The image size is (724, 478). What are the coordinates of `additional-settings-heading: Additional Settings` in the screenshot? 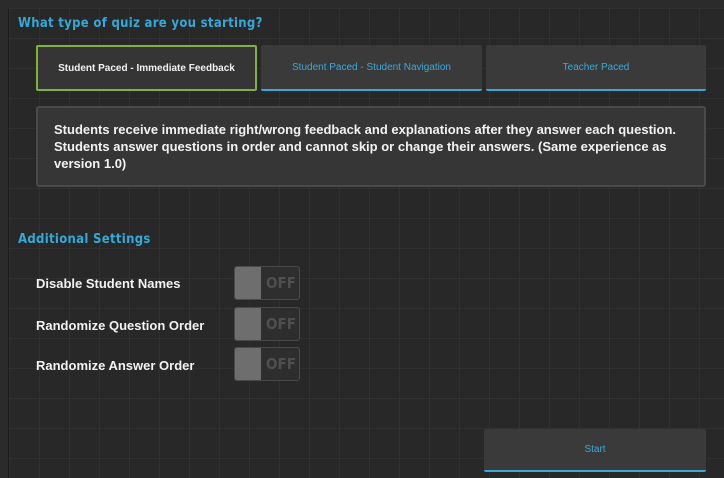 It's located at (84, 239).